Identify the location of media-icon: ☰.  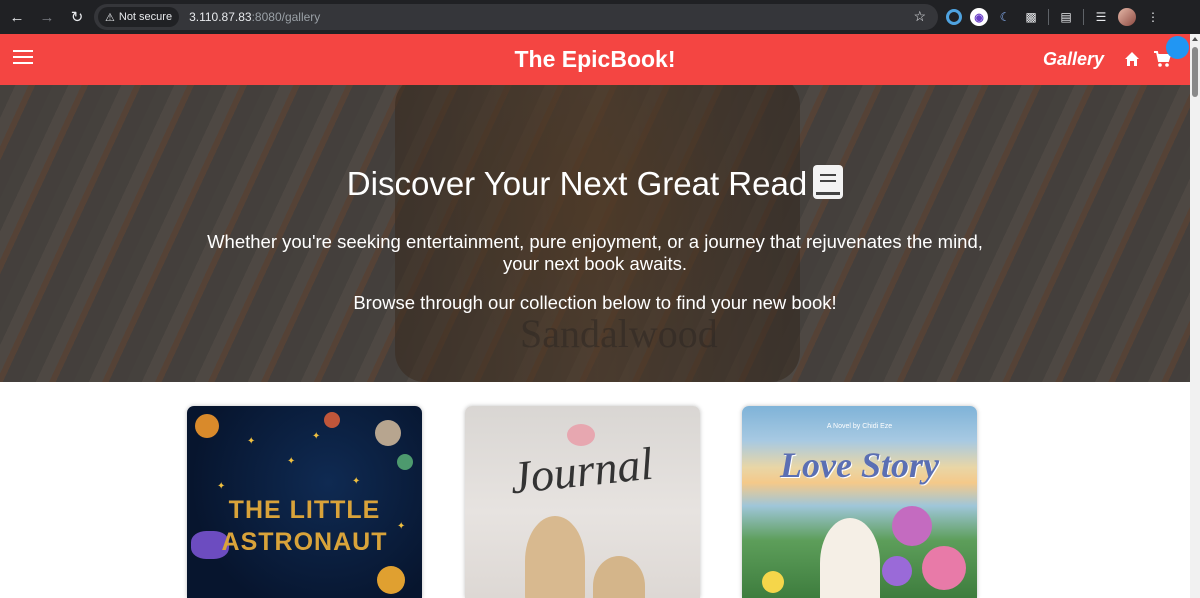
(1101, 17).